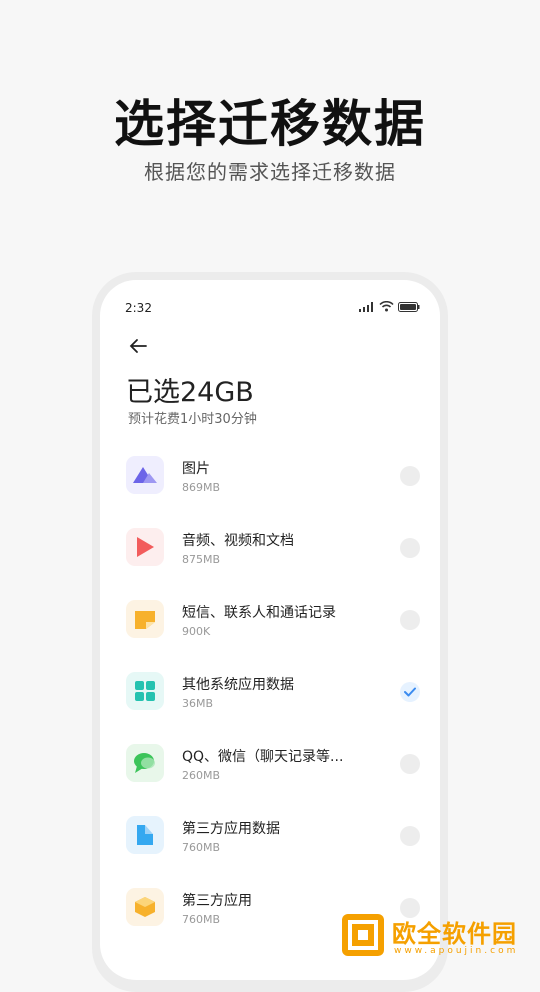 The height and width of the screenshot is (992, 540). I want to click on battery-icon, so click(409, 306).